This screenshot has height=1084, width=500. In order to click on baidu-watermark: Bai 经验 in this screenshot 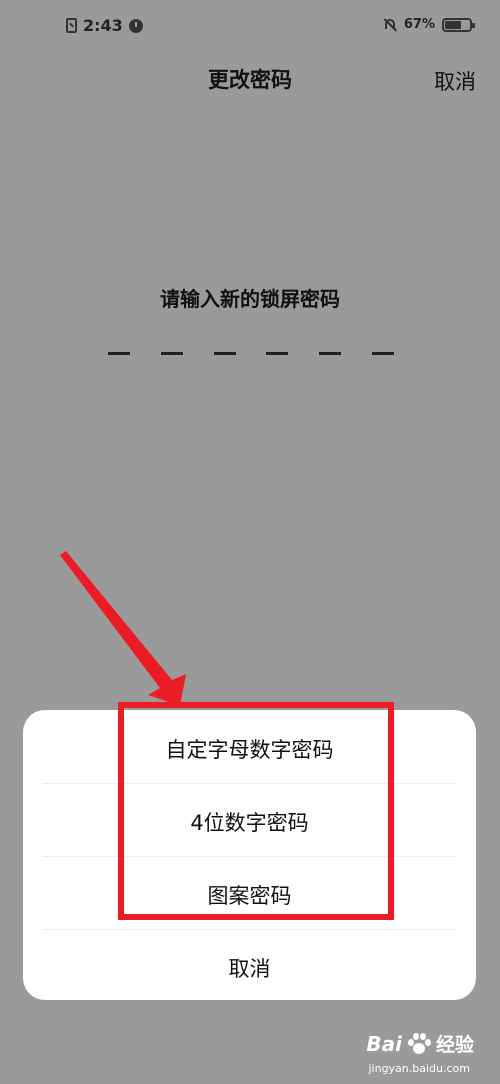, I will do `click(420, 1043)`.